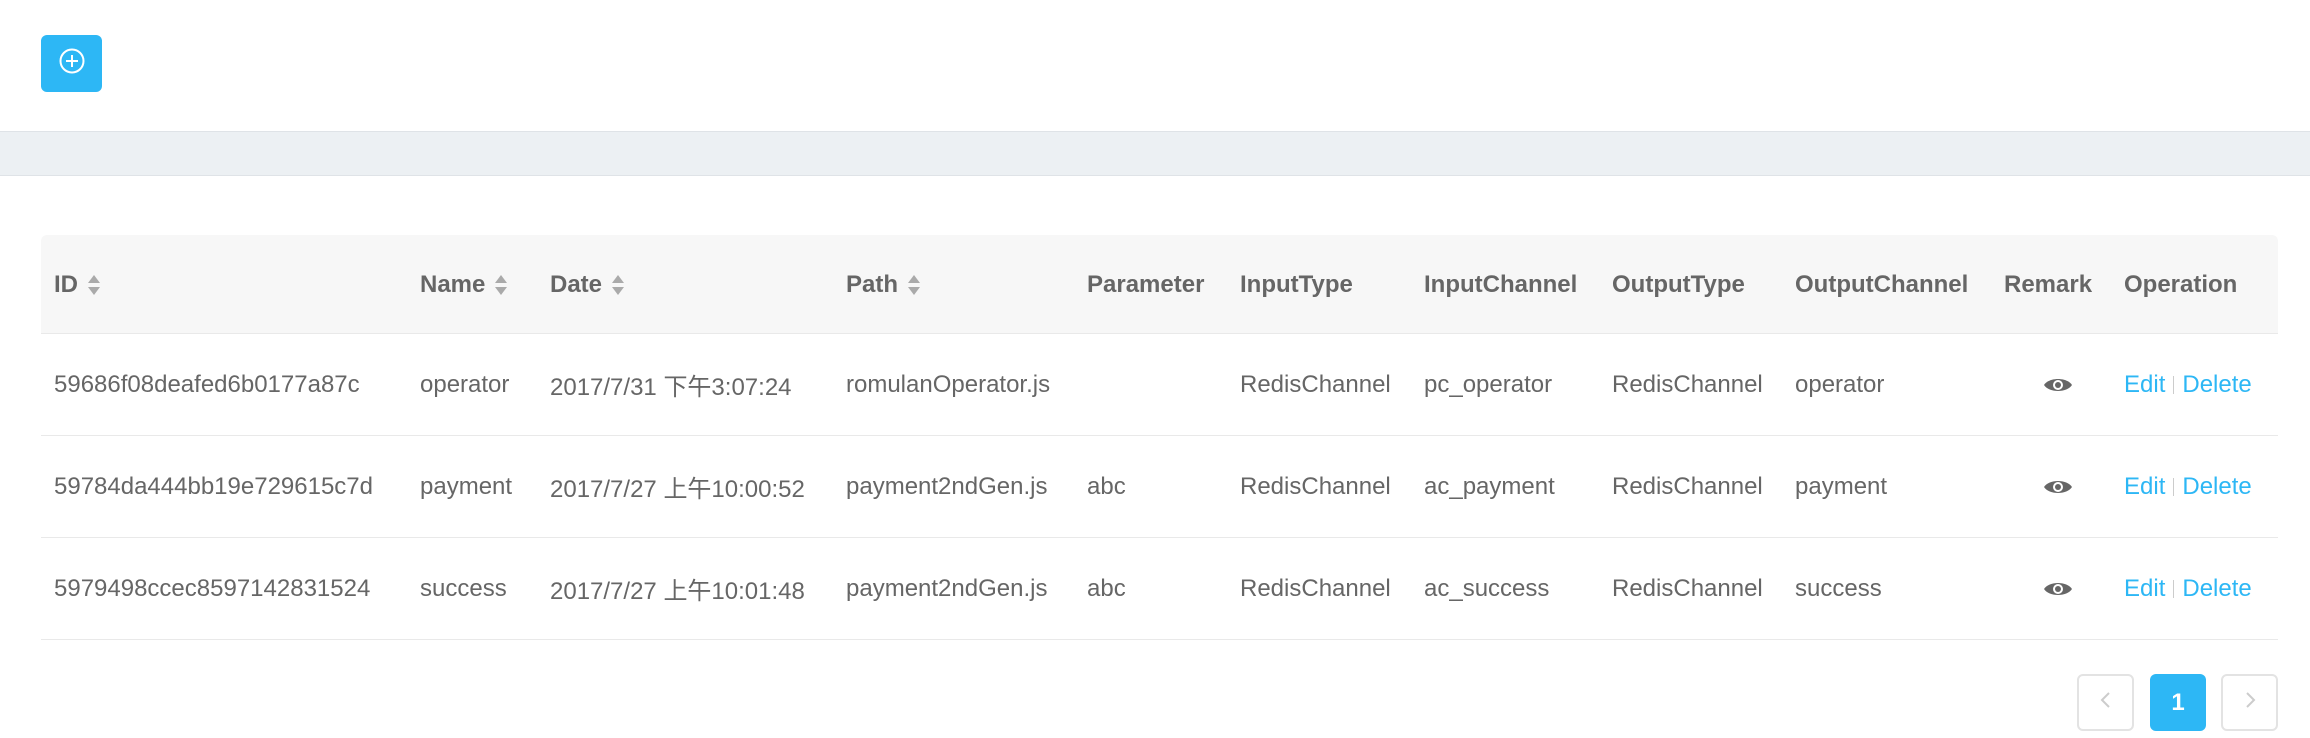  Describe the element at coordinates (207, 384) in the screenshot. I see `cell-id: 59686f08deafed6b0177a87c` at that location.